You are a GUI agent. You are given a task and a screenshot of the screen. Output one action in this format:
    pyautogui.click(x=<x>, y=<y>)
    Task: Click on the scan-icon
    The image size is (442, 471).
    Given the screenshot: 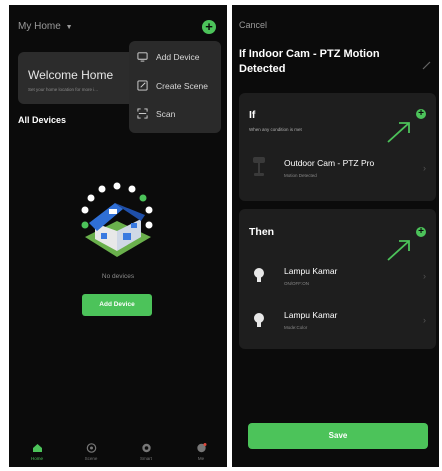 What is the action you would take?
    pyautogui.click(x=142, y=113)
    